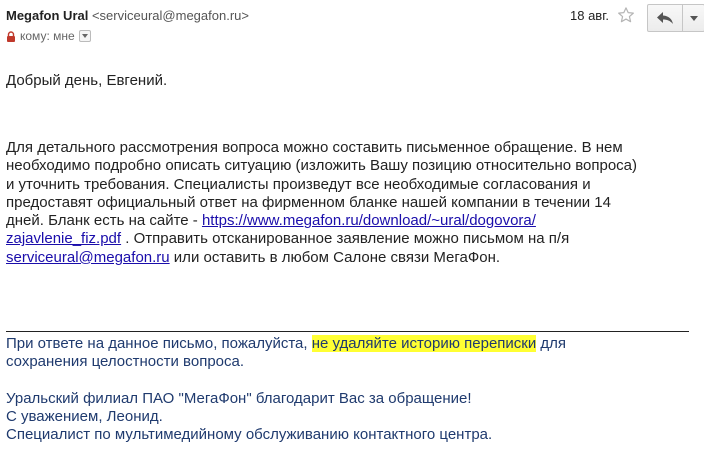 Image resolution: width=704 pixels, height=450 pixels. What do you see at coordinates (84, 416) in the screenshot?
I see `signature-regards: С уважением, Леонид.` at bounding box center [84, 416].